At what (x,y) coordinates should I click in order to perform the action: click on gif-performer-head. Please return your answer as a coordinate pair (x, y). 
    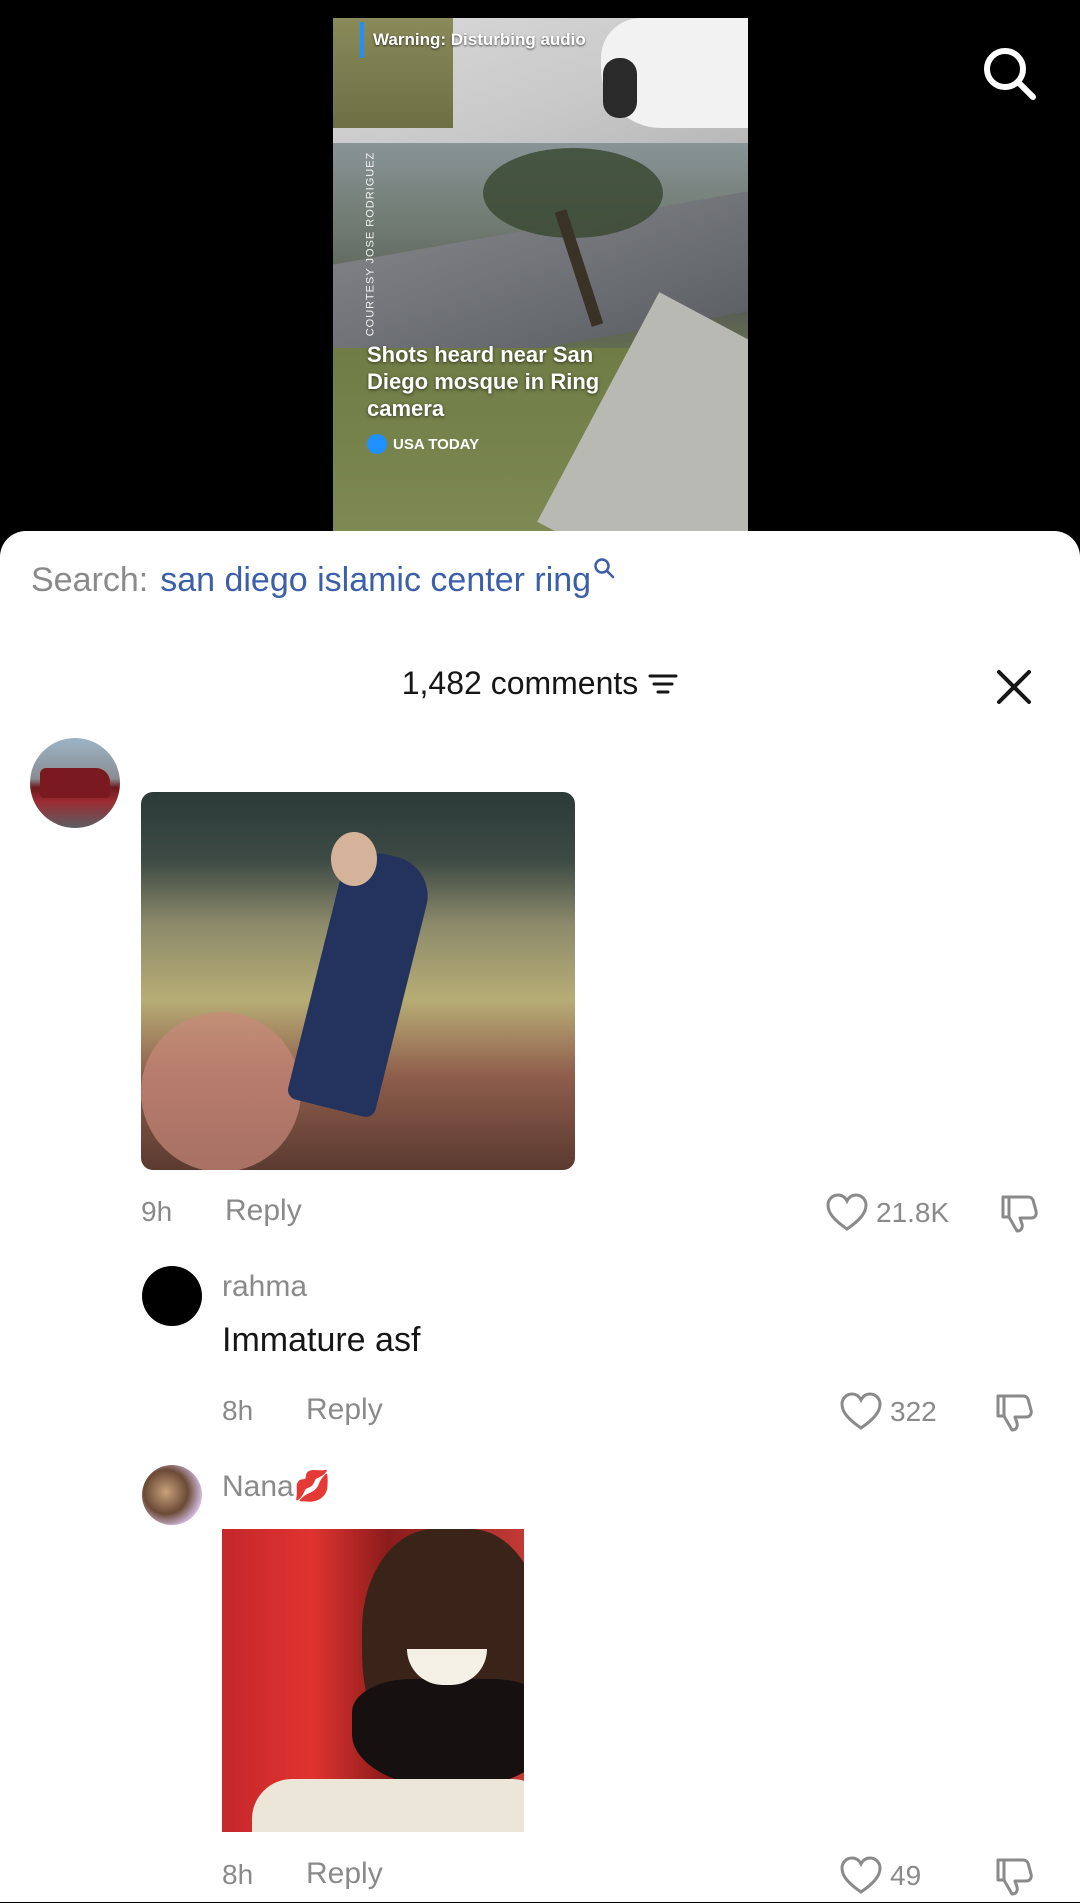
    Looking at the image, I should click on (354, 859).